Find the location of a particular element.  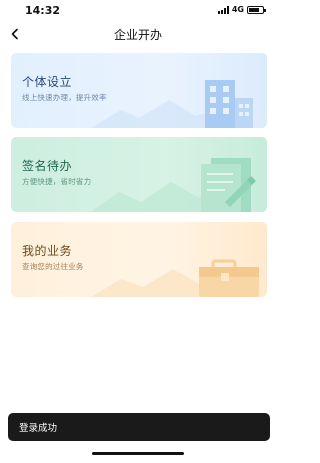

card-my-business: 我的业务 查询您的过往业务 is located at coordinates (139, 259).